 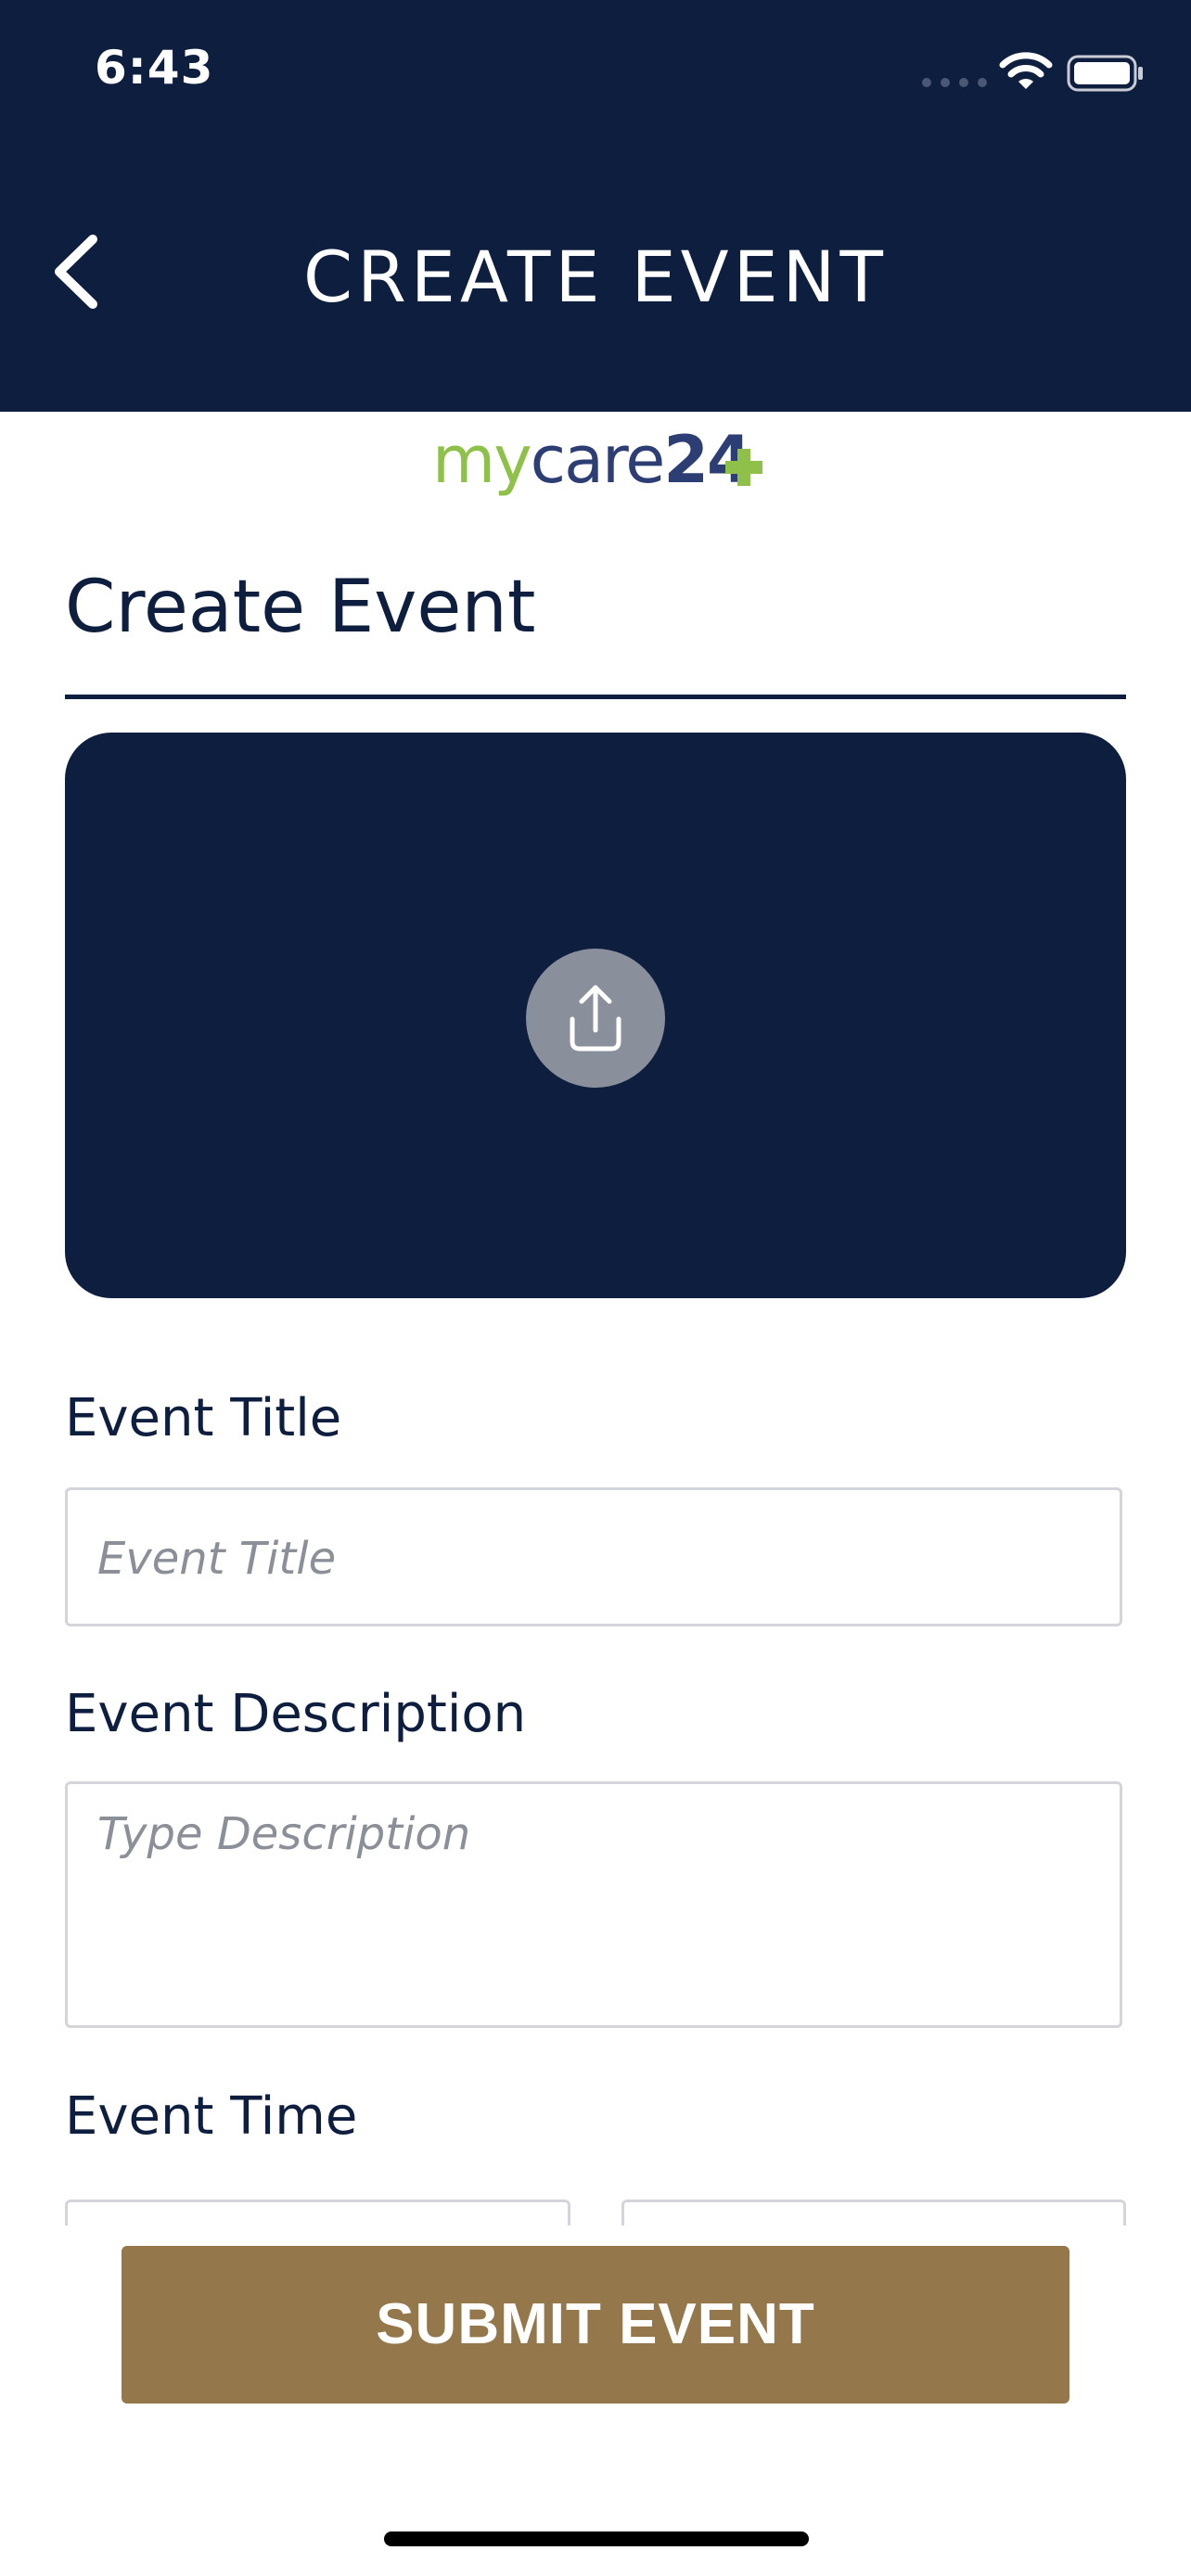 What do you see at coordinates (1105, 74) in the screenshot?
I see `battery-icon` at bounding box center [1105, 74].